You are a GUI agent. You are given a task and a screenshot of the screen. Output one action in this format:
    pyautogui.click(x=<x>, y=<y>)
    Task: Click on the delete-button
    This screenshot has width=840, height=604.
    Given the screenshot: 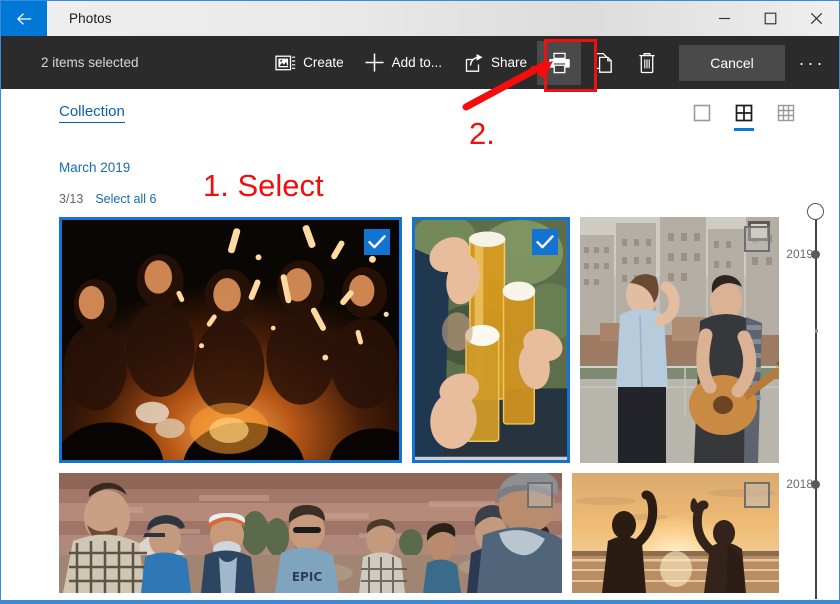 What is the action you would take?
    pyautogui.click(x=647, y=63)
    